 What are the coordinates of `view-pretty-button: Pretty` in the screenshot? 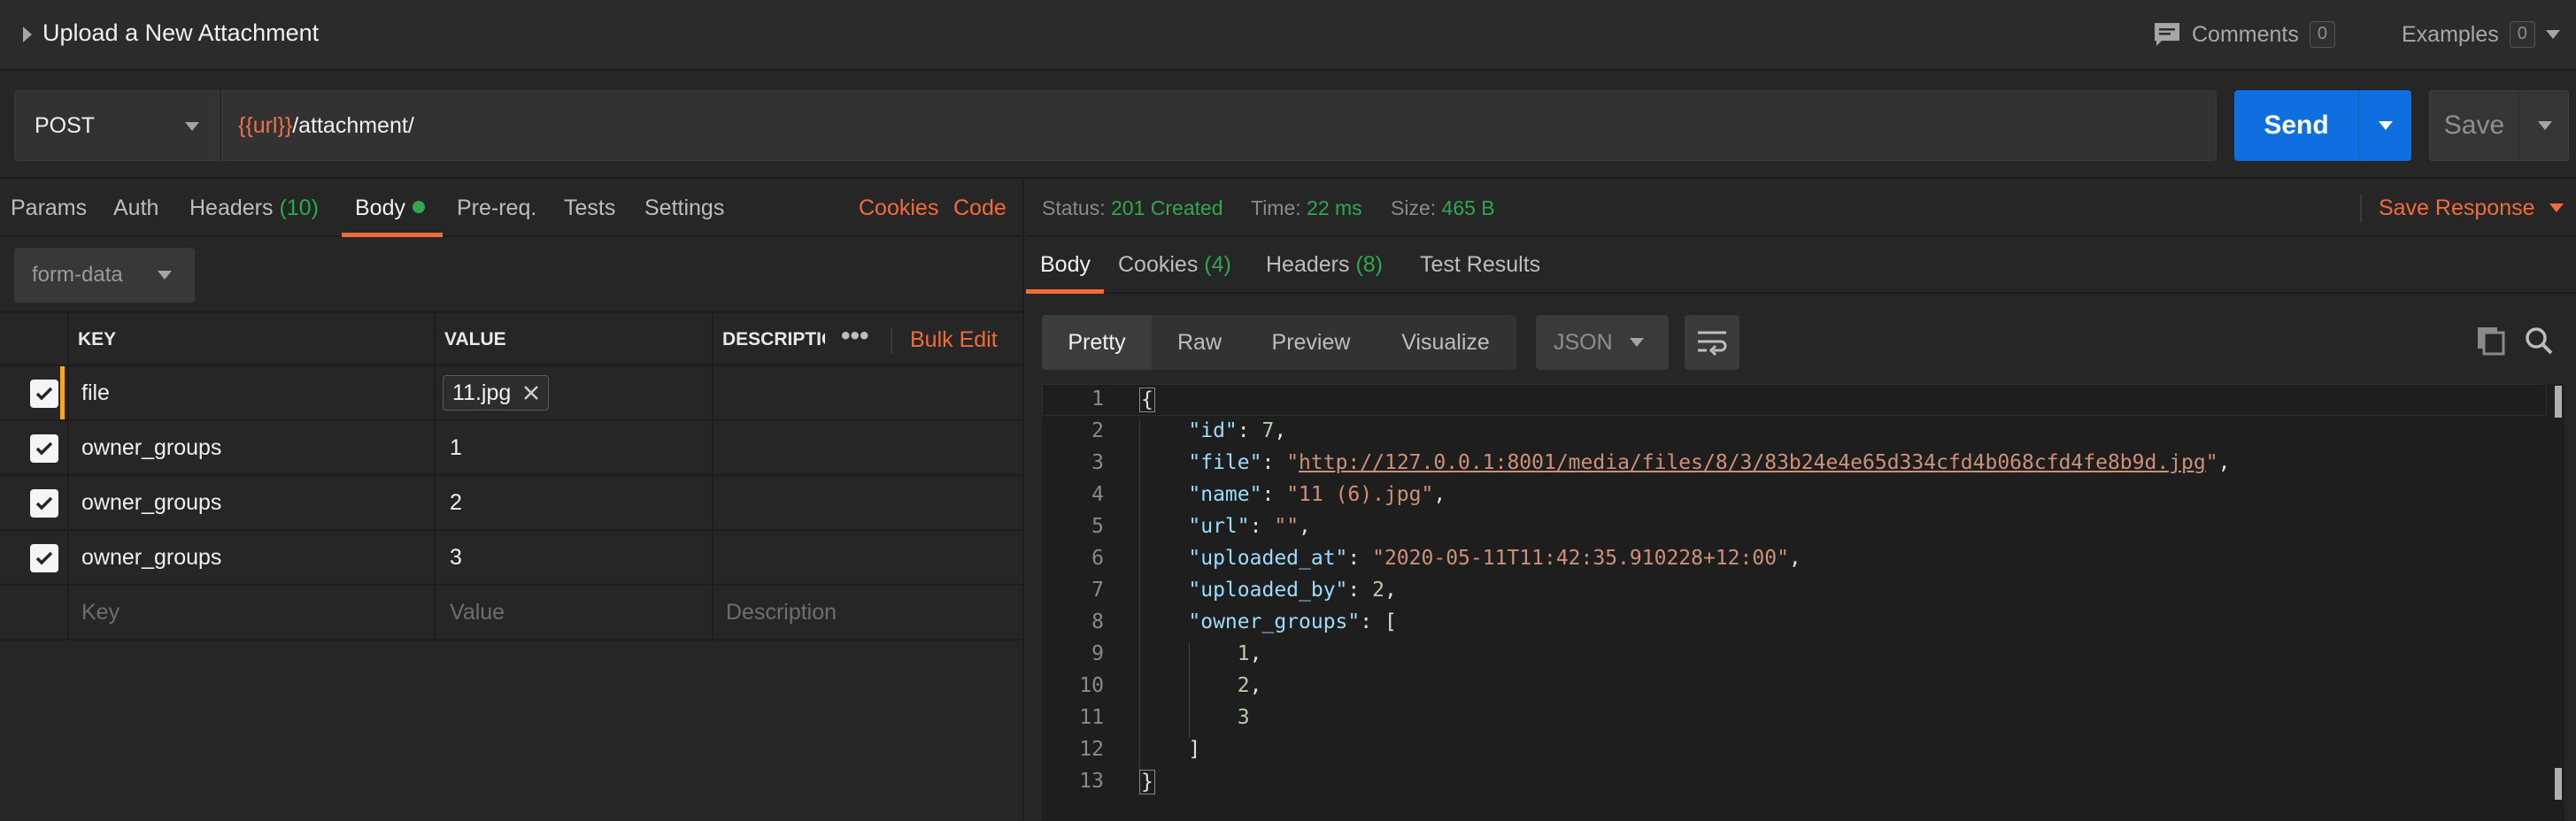 It's located at (1097, 342).